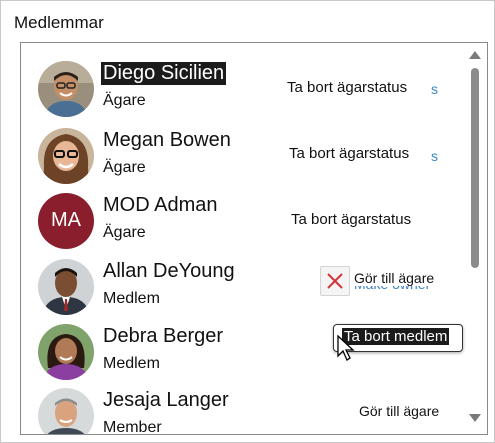 This screenshot has width=495, height=443. Describe the element at coordinates (166, 400) in the screenshot. I see `member-name: Jesaja Langer` at that location.